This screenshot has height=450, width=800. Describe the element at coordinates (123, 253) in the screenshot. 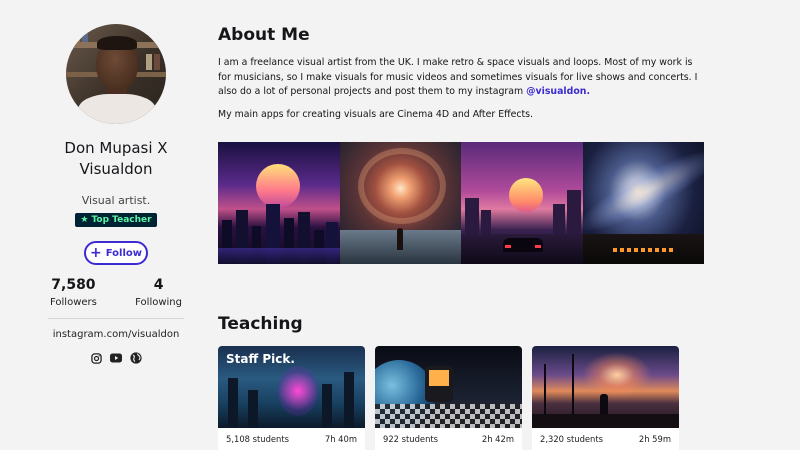

I see `follow-label: Follow` at that location.